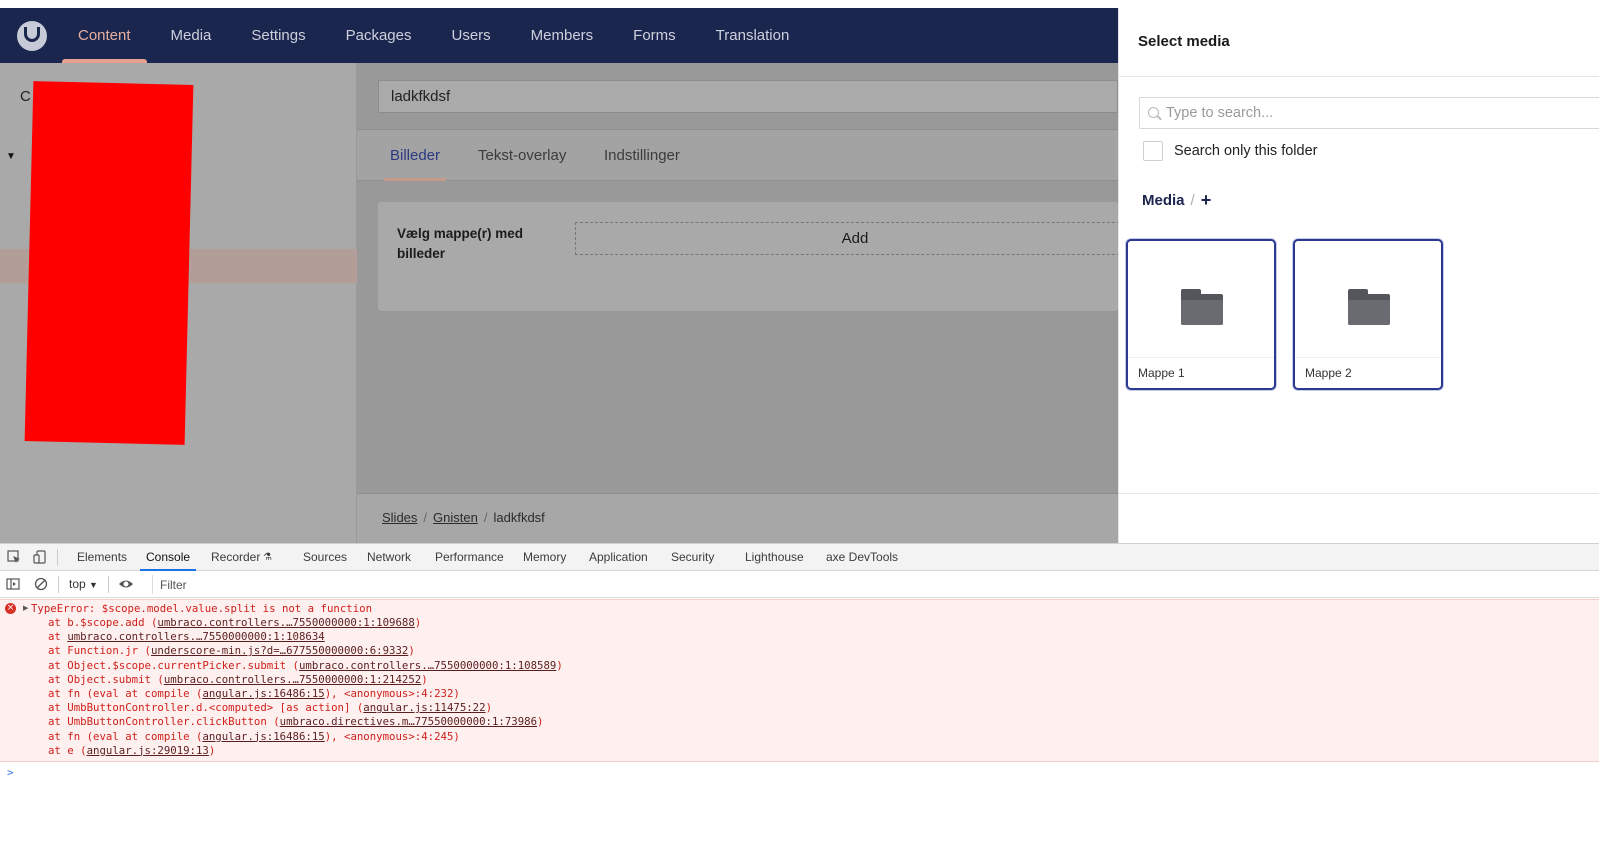 This screenshot has width=1599, height=841. I want to click on tab-tekst-overlay: Tekst-overlay, so click(522, 155).